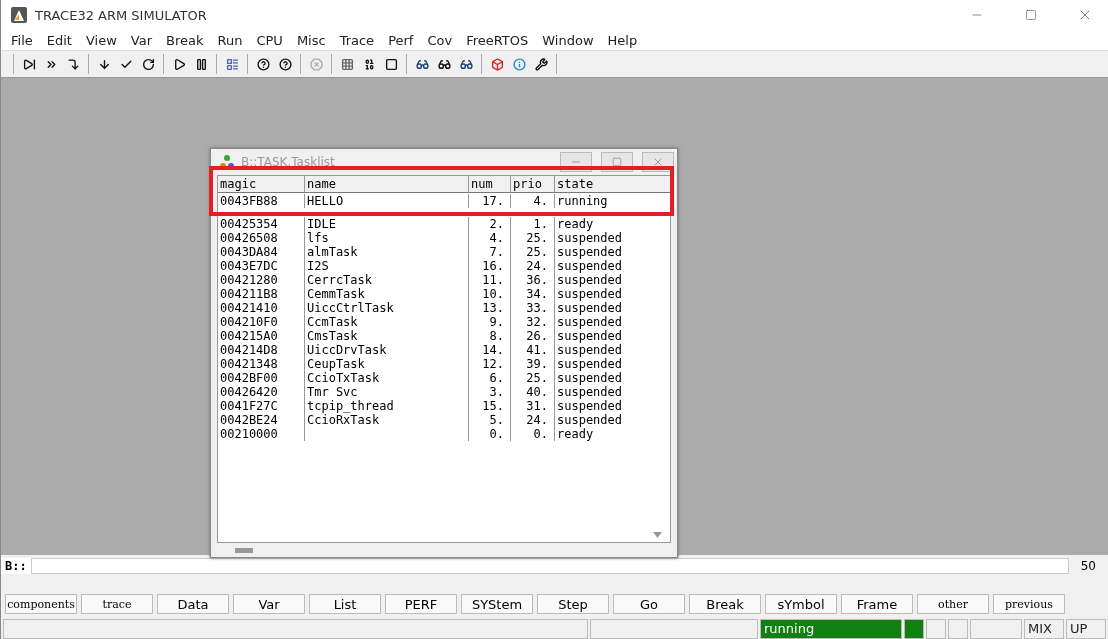 The width and height of the screenshot is (1108, 639). Describe the element at coordinates (249, 308) in the screenshot. I see `table-cell-text: 00421410` at that location.